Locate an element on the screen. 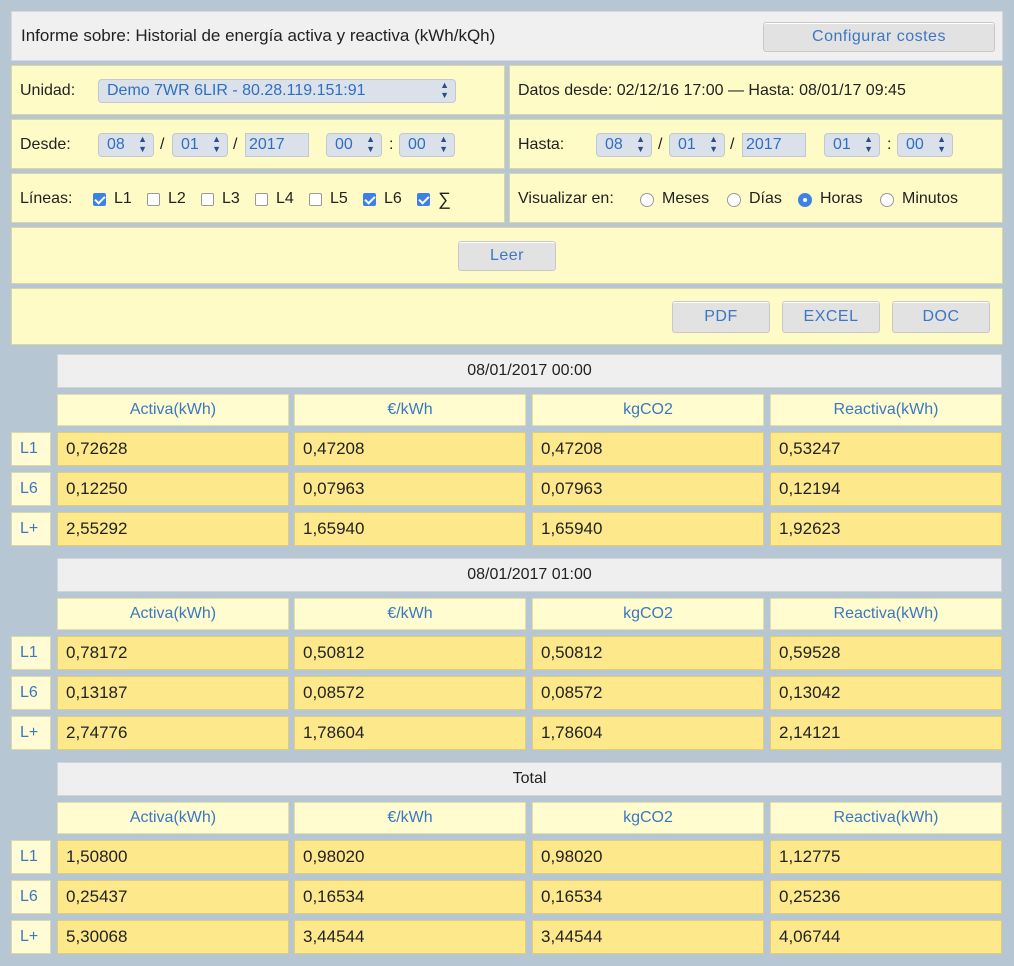 This screenshot has width=1014, height=966. table-cell: 0,12194 is located at coordinates (886, 489).